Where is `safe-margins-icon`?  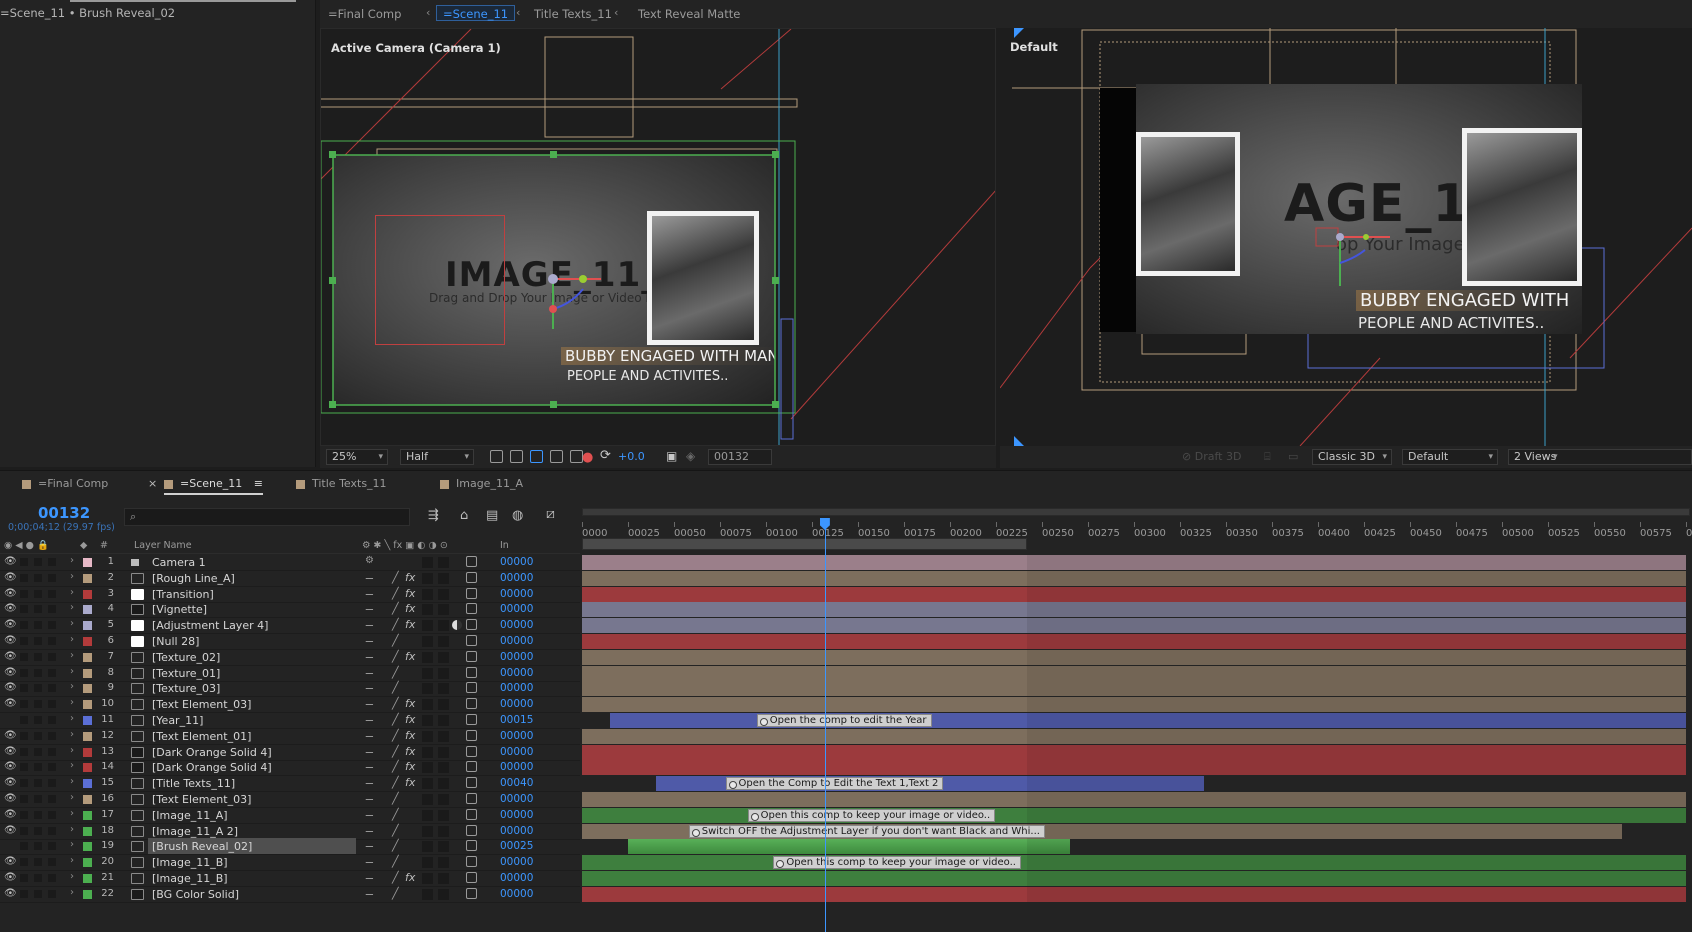 safe-margins-icon is located at coordinates (556, 456).